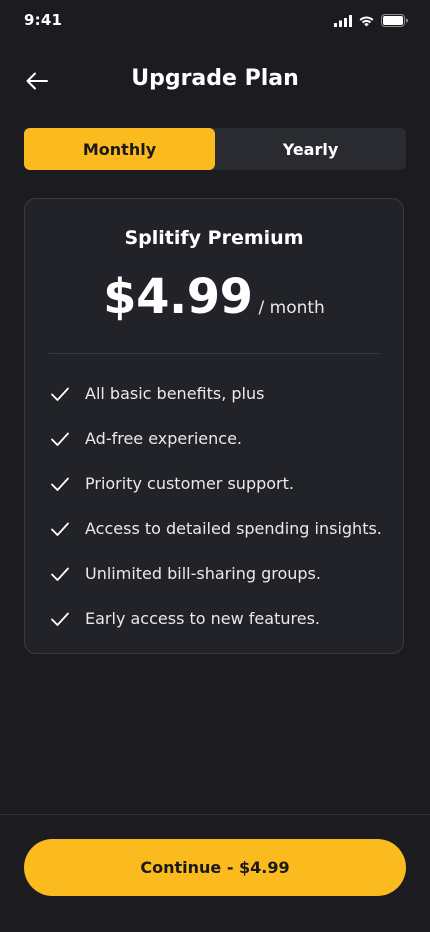 The height and width of the screenshot is (932, 430). I want to click on status-time: 9:41, so click(43, 20).